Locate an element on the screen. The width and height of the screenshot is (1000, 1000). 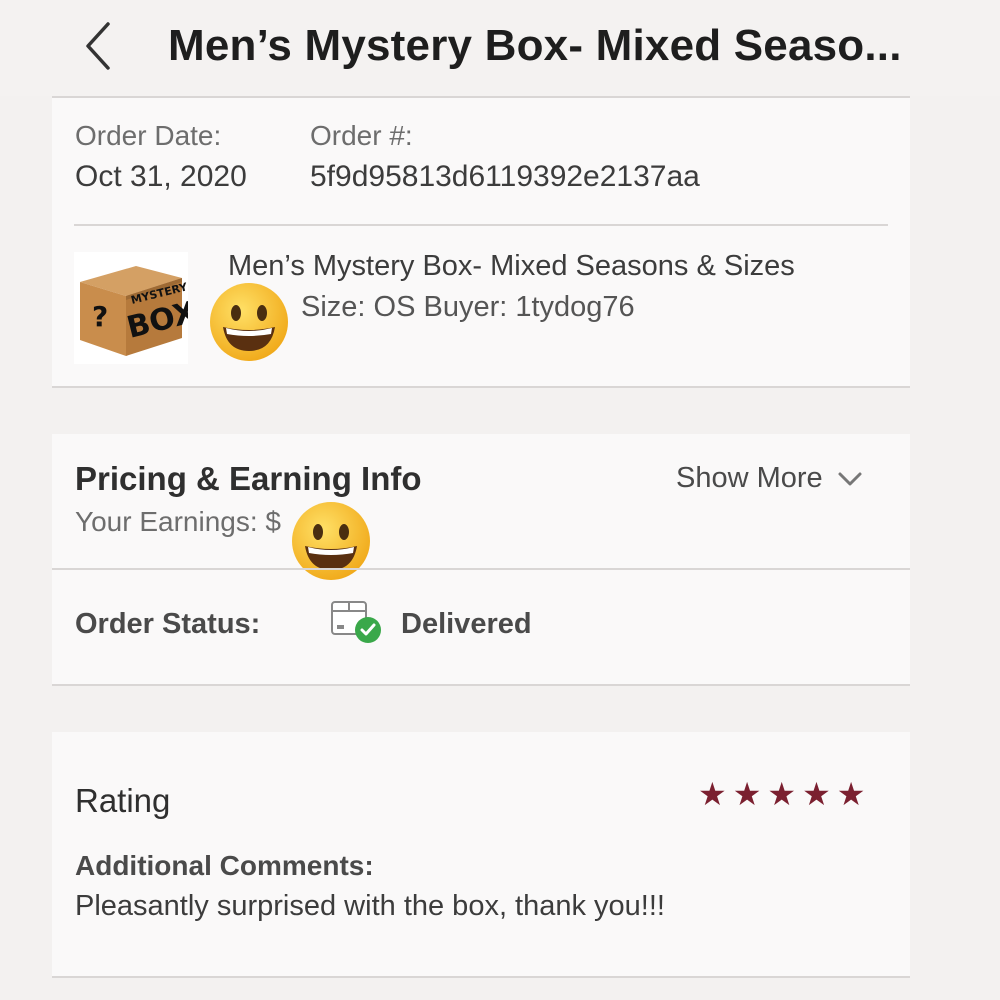
order-card-divider is located at coordinates (481, 387).